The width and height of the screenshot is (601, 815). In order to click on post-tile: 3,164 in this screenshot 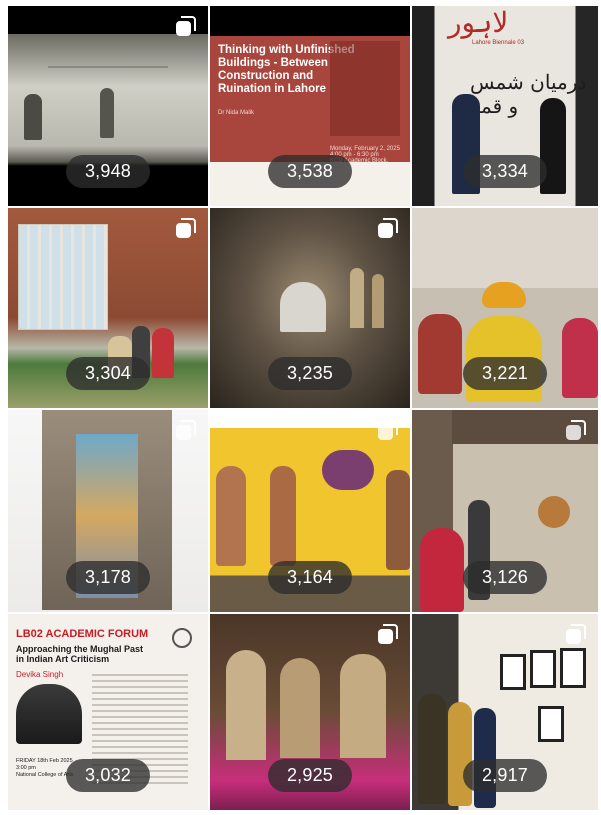, I will do `click(310, 511)`.